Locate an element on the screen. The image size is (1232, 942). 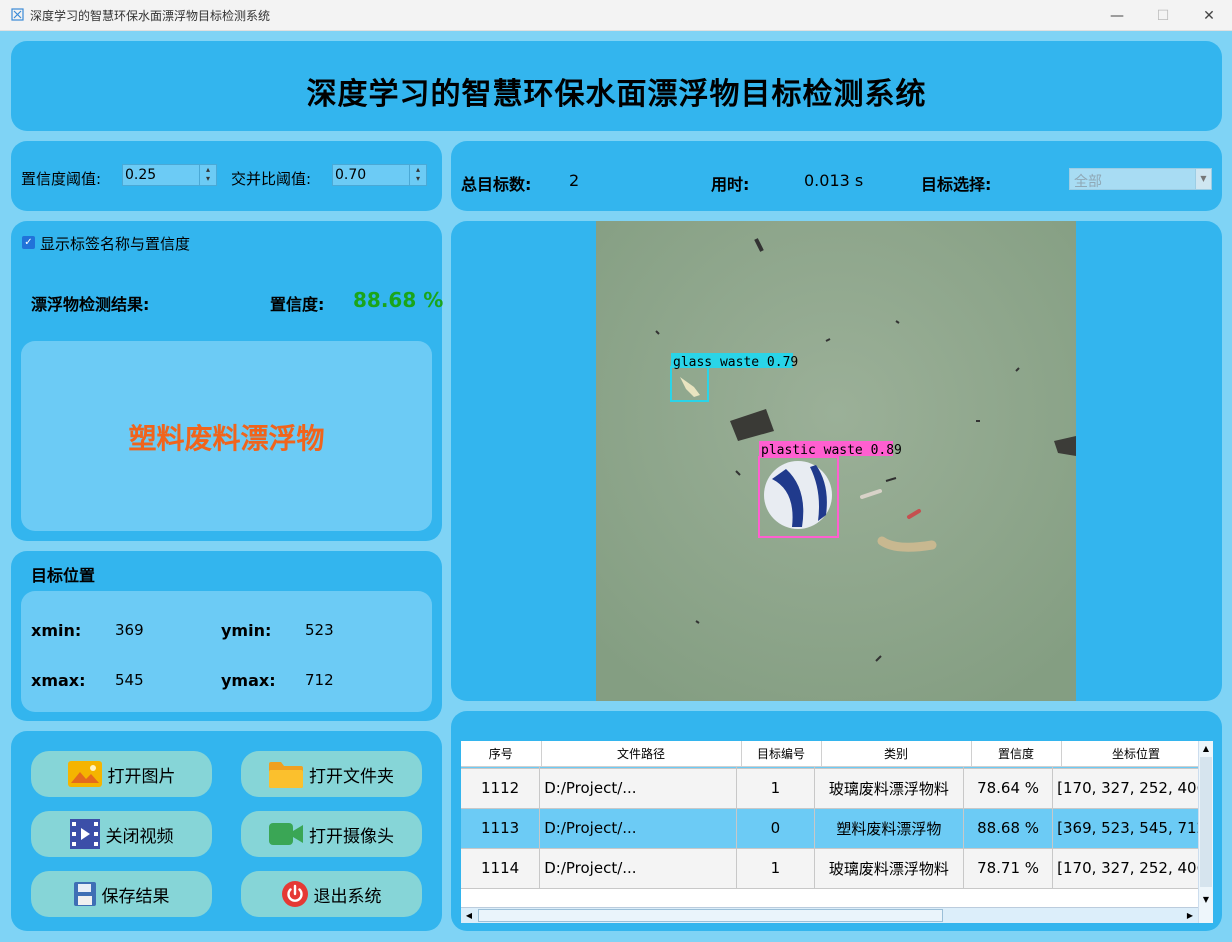
close-video-button: 关闭视频 is located at coordinates (121, 834).